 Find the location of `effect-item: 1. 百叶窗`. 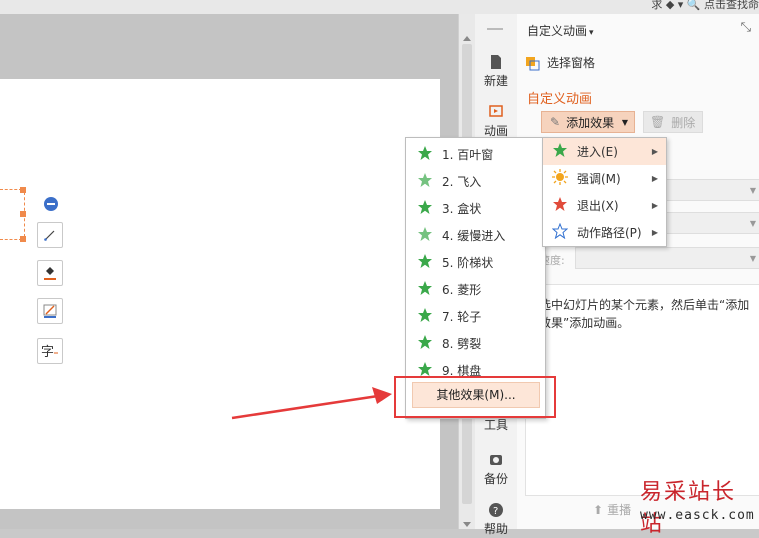

effect-item: 1. 百叶窗 is located at coordinates (475, 154).